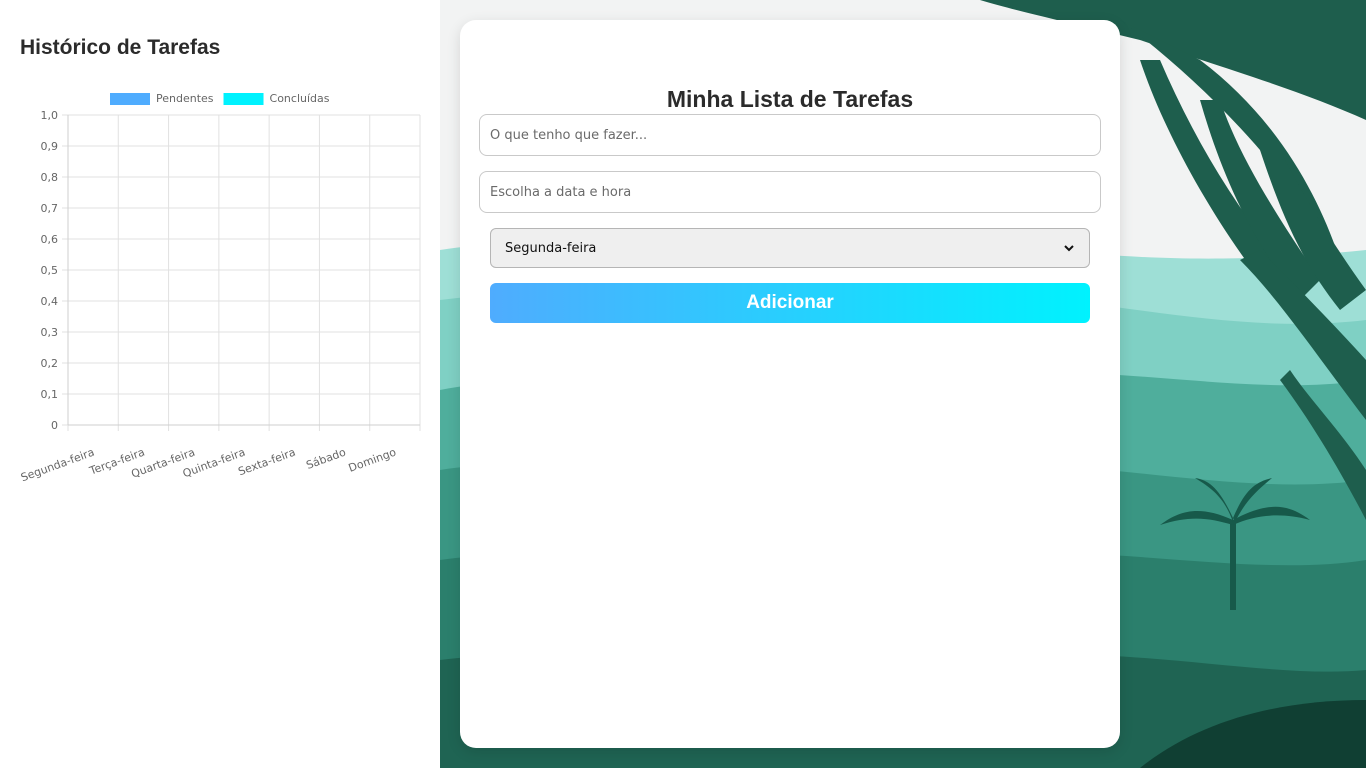 The height and width of the screenshot is (768, 1366). Describe the element at coordinates (50, 332) in the screenshot. I see `y-tick-label: 0,3` at that location.